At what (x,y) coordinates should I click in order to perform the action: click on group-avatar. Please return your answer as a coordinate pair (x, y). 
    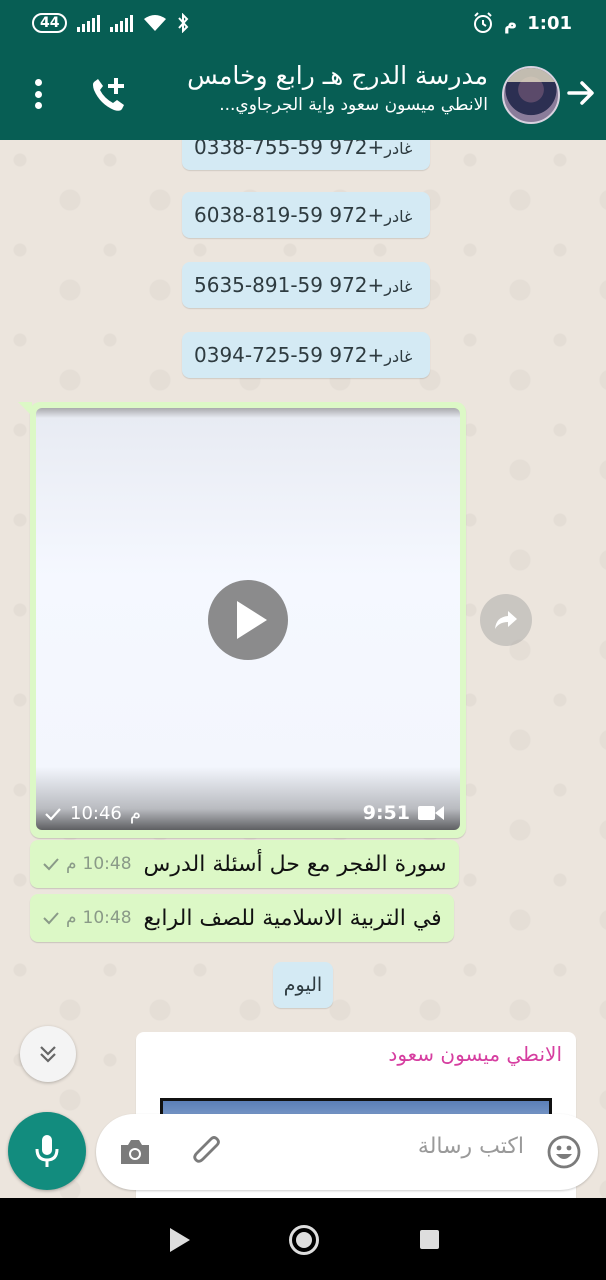
    Looking at the image, I should click on (531, 95).